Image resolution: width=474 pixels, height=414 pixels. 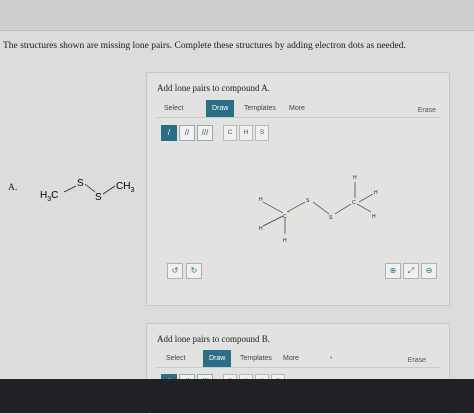 I want to click on mol-a-h3c: H3C, so click(x=49, y=196).